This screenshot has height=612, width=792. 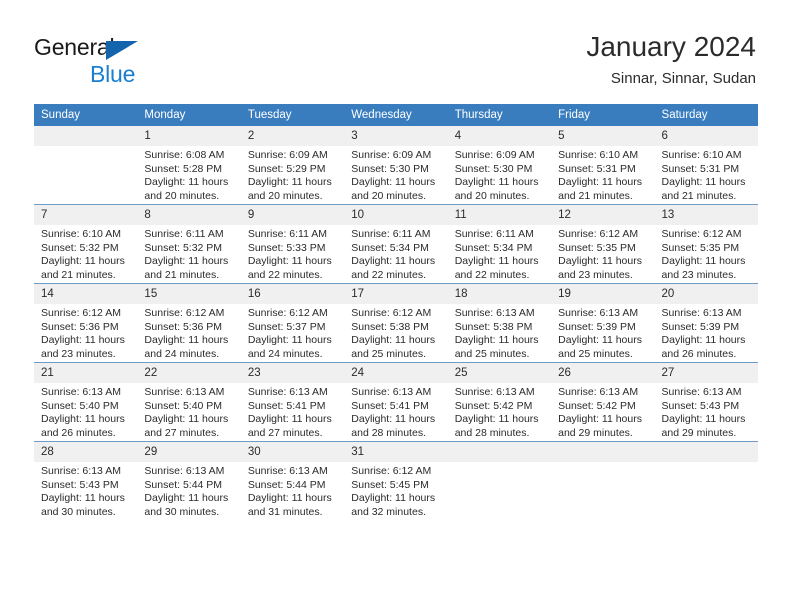 What do you see at coordinates (122, 50) in the screenshot?
I see `logo-triangle-icon` at bounding box center [122, 50].